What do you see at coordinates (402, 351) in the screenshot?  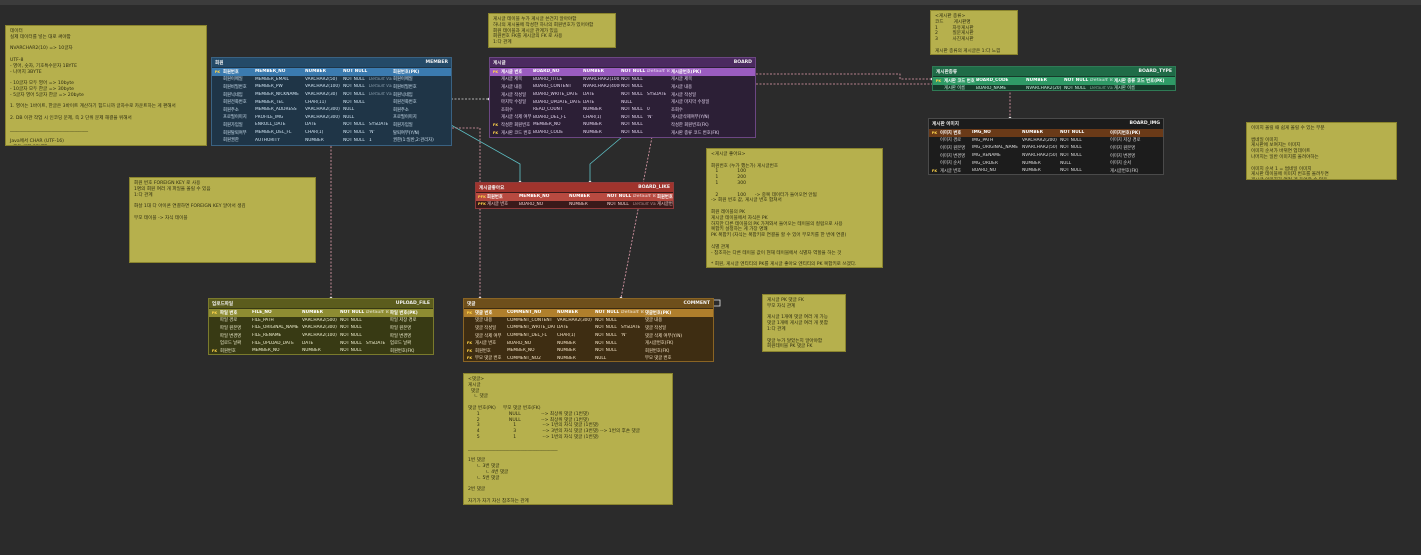 I see `comment: 회원번호(FK)` at bounding box center [402, 351].